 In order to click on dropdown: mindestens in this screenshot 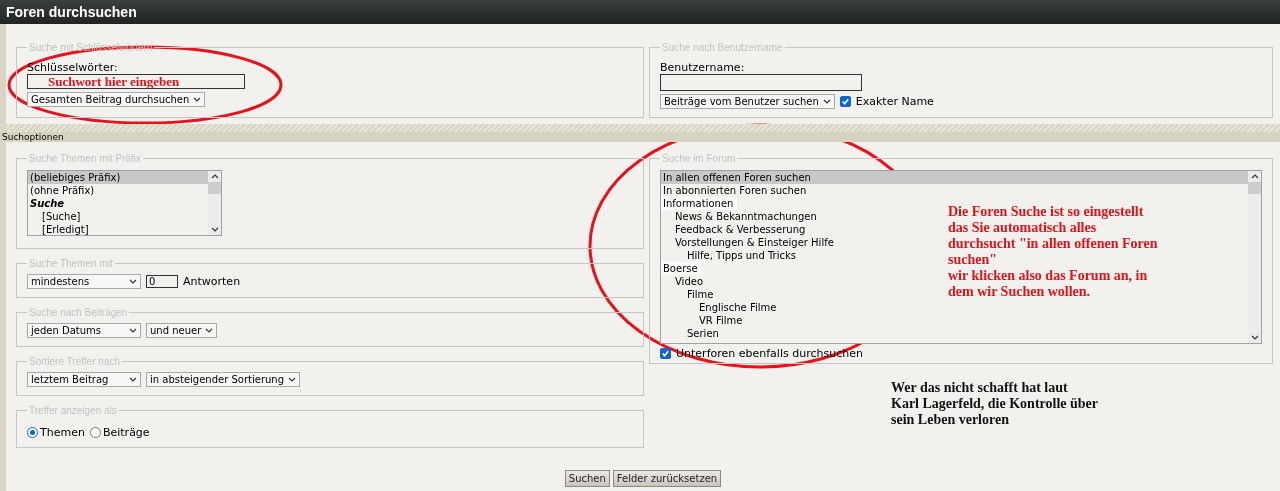, I will do `click(84, 281)`.